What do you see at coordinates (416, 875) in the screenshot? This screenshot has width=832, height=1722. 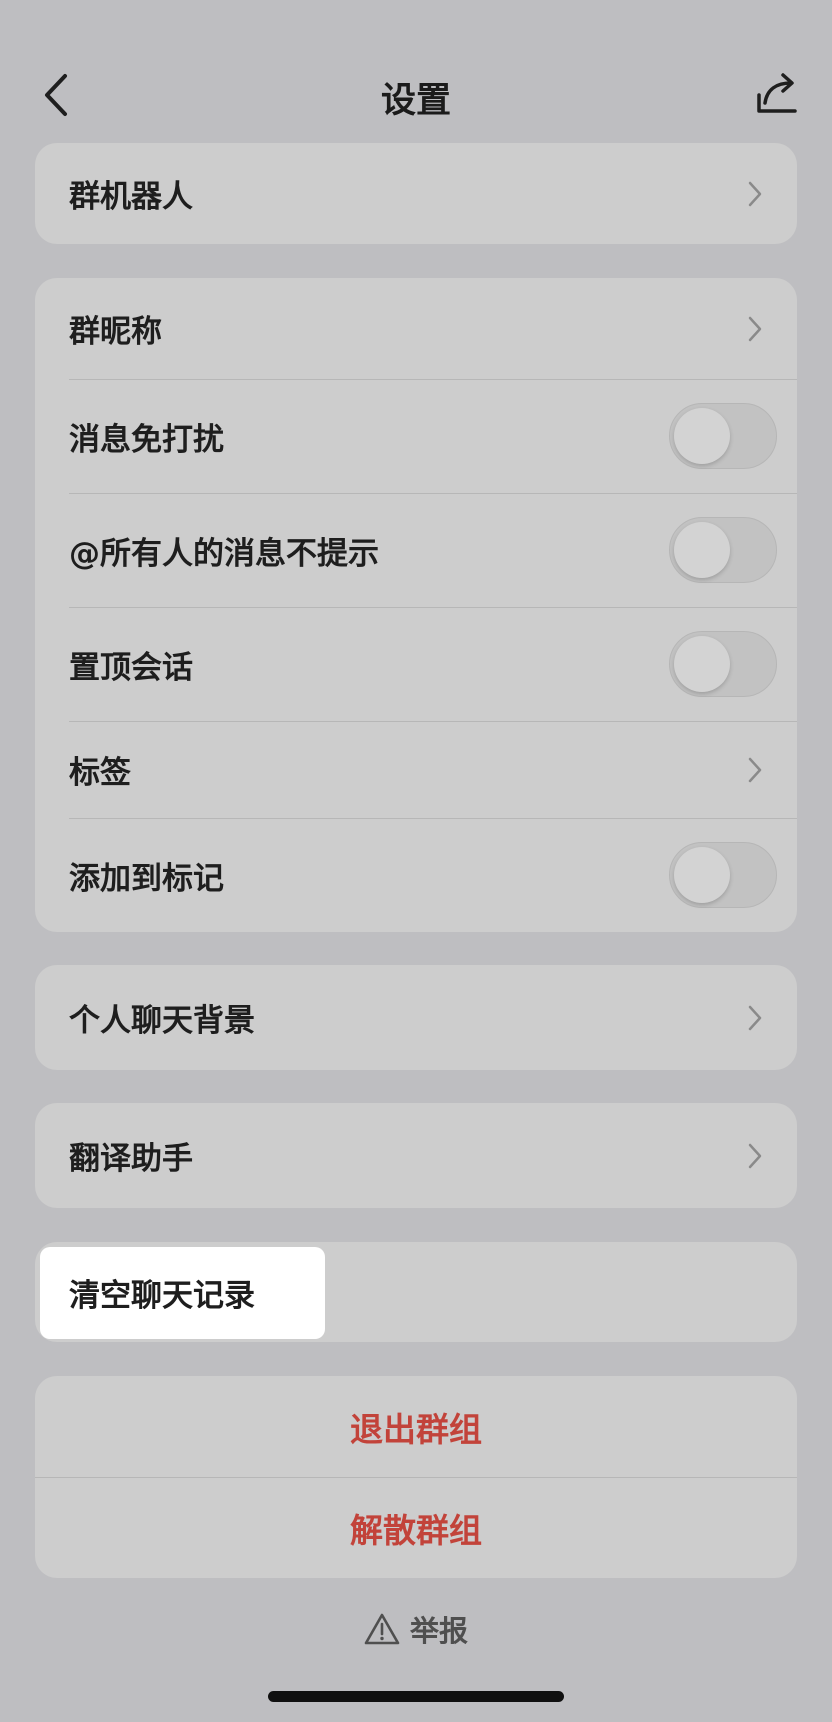 I see `add-to-mark-row: 添加到标记` at bounding box center [416, 875].